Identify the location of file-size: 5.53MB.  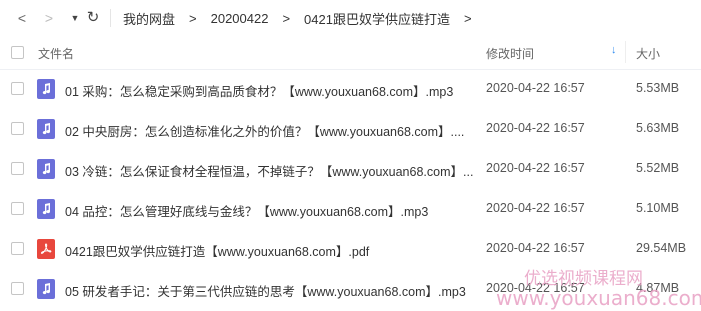
(658, 88).